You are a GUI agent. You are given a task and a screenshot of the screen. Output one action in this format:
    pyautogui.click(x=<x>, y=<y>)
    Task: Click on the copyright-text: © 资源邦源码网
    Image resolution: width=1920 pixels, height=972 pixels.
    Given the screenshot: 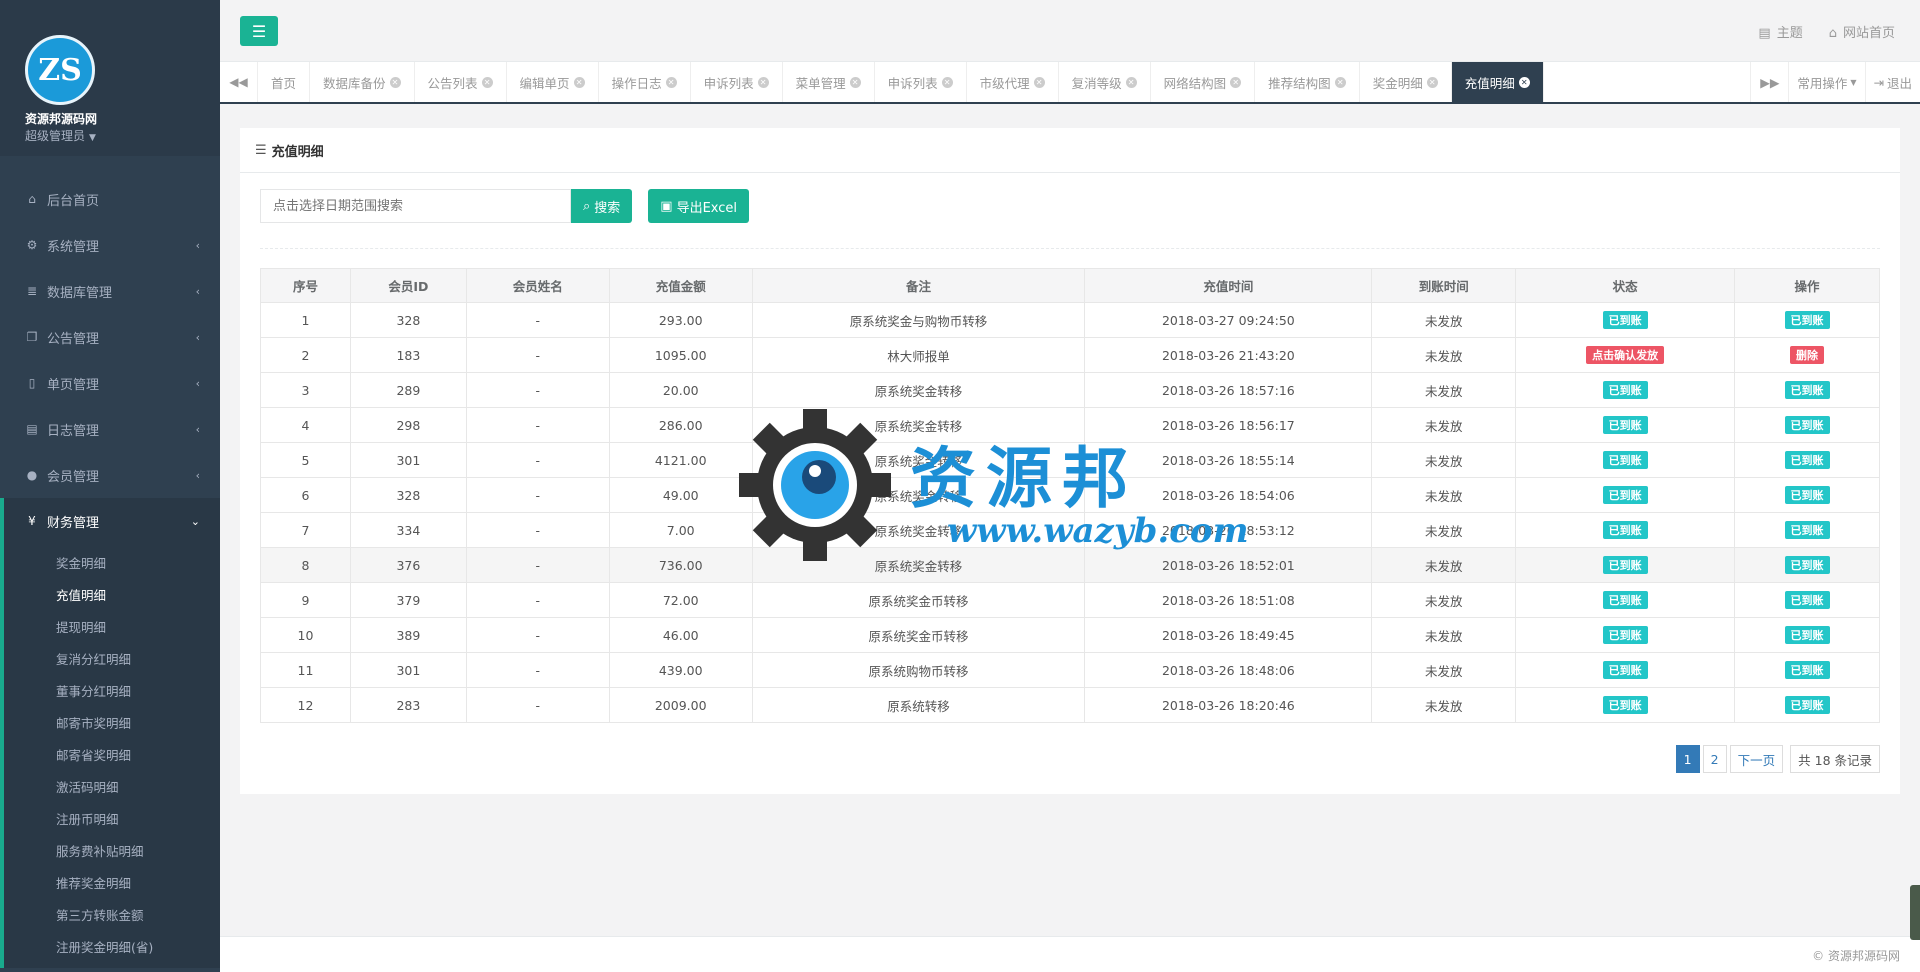 What is the action you would take?
    pyautogui.click(x=1856, y=956)
    